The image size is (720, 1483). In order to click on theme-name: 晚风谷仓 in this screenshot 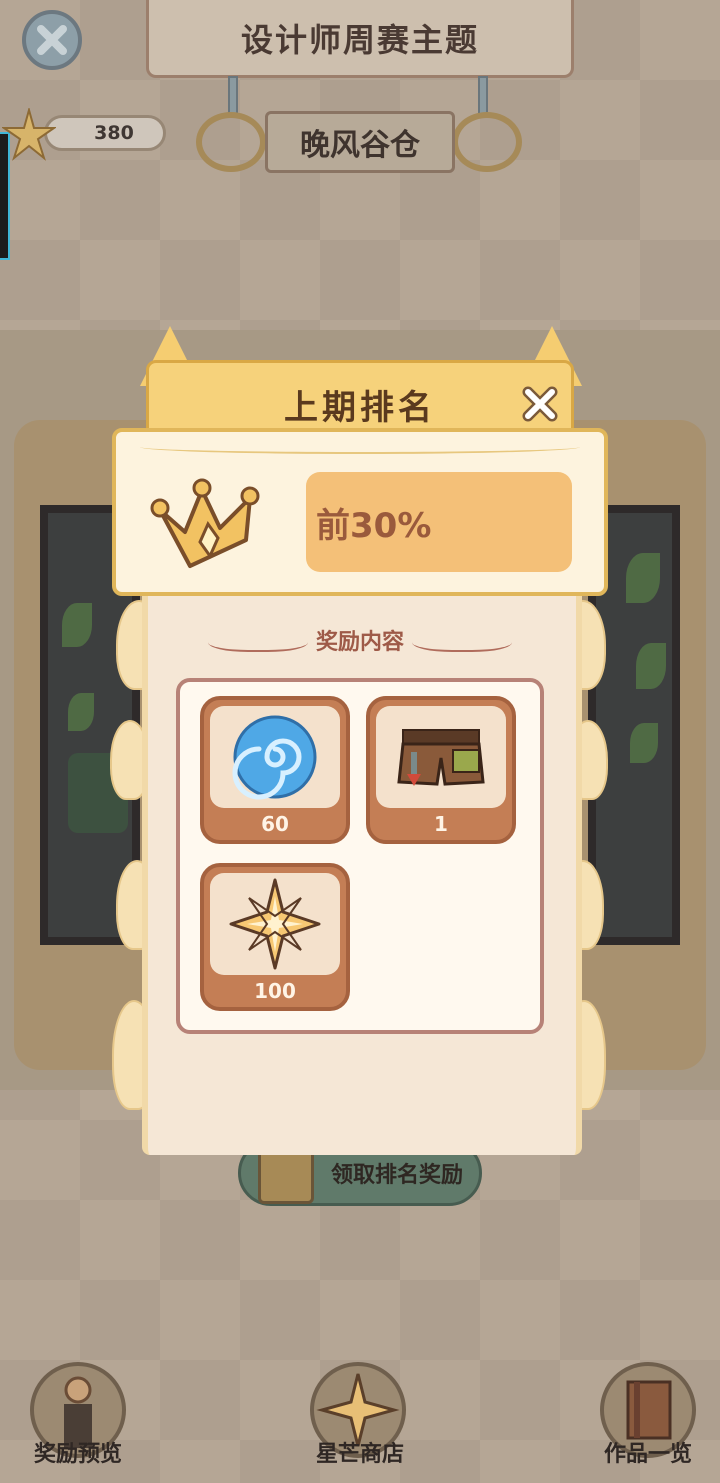, I will do `click(360, 142)`.